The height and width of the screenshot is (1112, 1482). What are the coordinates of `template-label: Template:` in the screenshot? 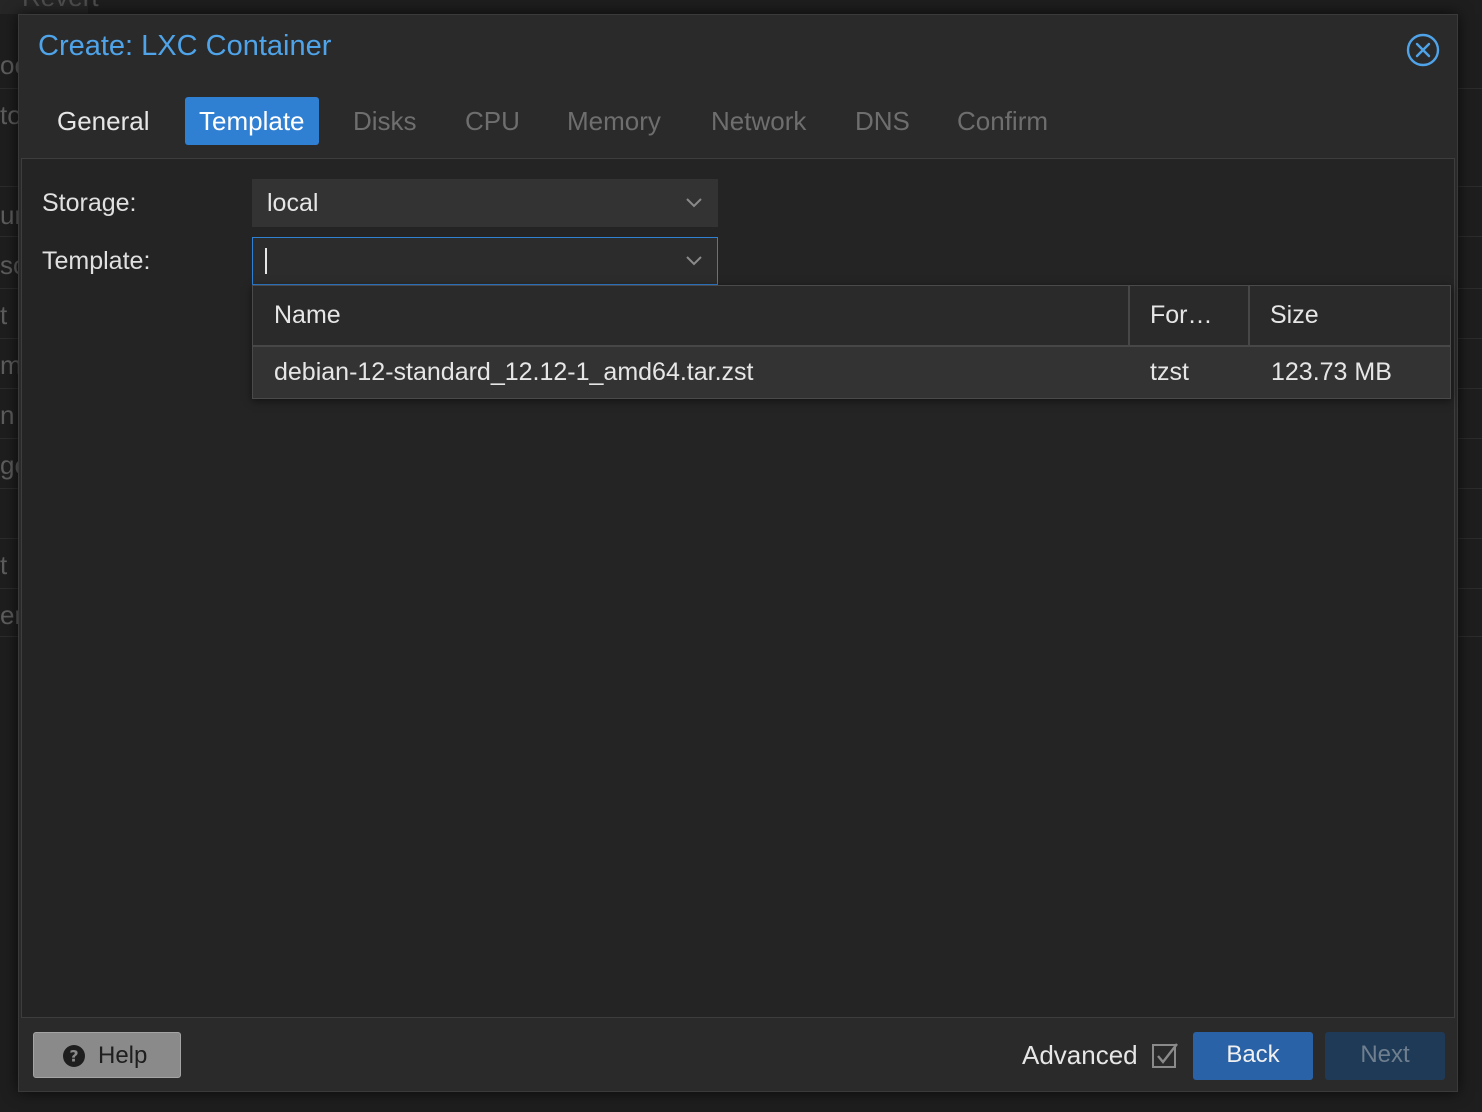 It's located at (96, 261).